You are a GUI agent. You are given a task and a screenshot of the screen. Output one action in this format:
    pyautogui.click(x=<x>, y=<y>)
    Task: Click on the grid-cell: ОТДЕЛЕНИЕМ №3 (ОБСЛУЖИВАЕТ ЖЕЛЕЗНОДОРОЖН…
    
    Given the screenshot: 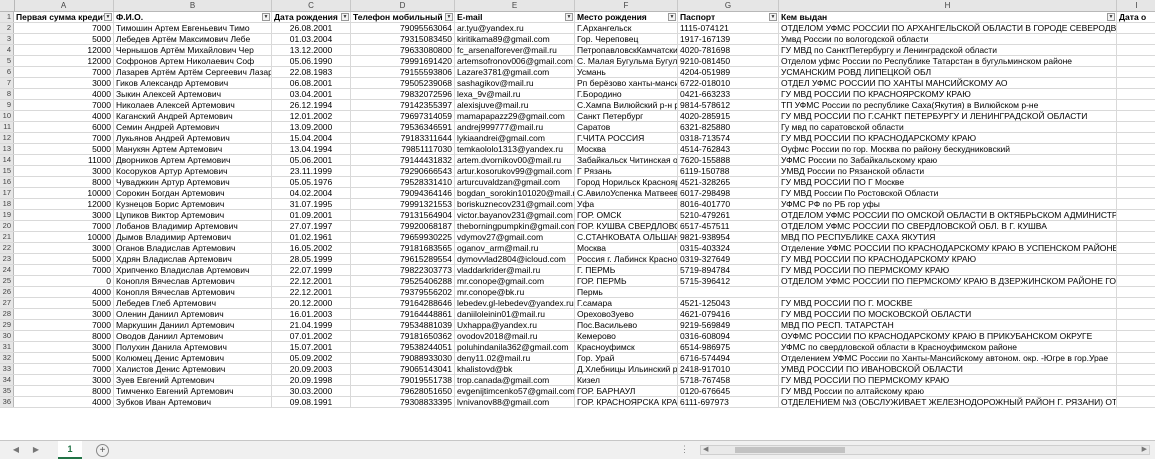 What is the action you would take?
    pyautogui.click(x=948, y=402)
    